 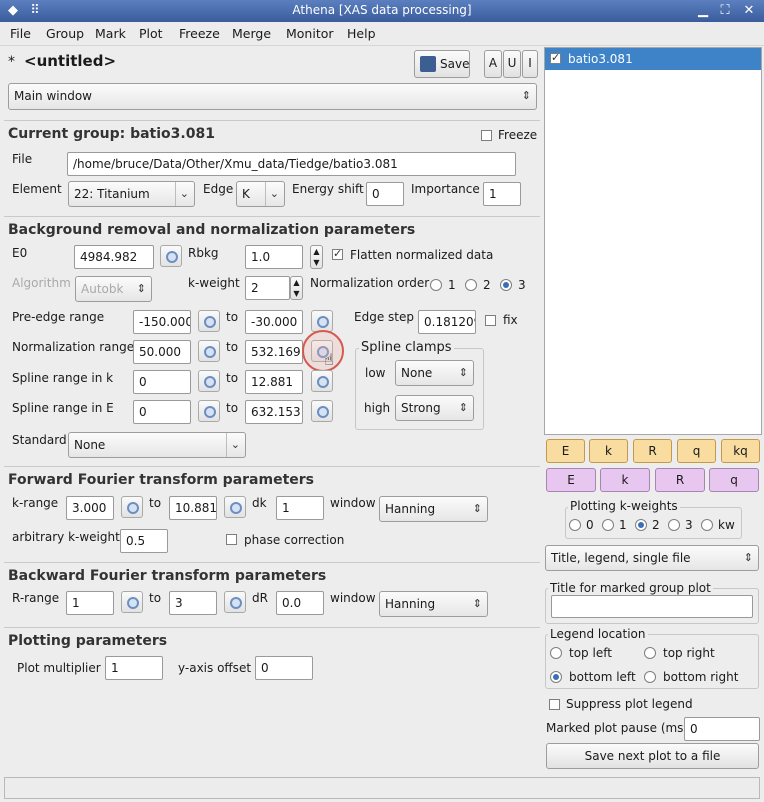 I want to click on plot-marked-e-button: E, so click(x=571, y=480).